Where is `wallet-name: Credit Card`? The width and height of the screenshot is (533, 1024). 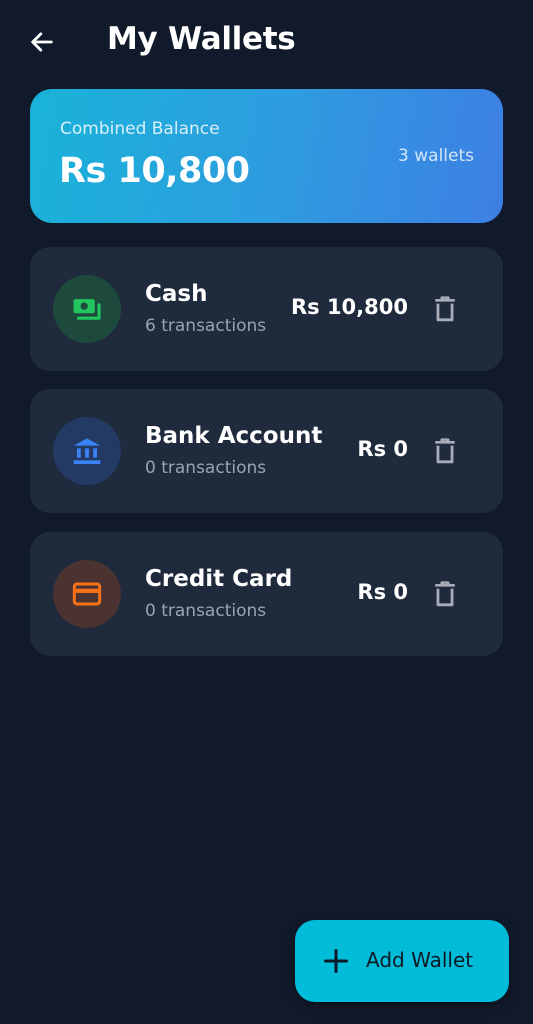 wallet-name: Credit Card is located at coordinates (219, 579).